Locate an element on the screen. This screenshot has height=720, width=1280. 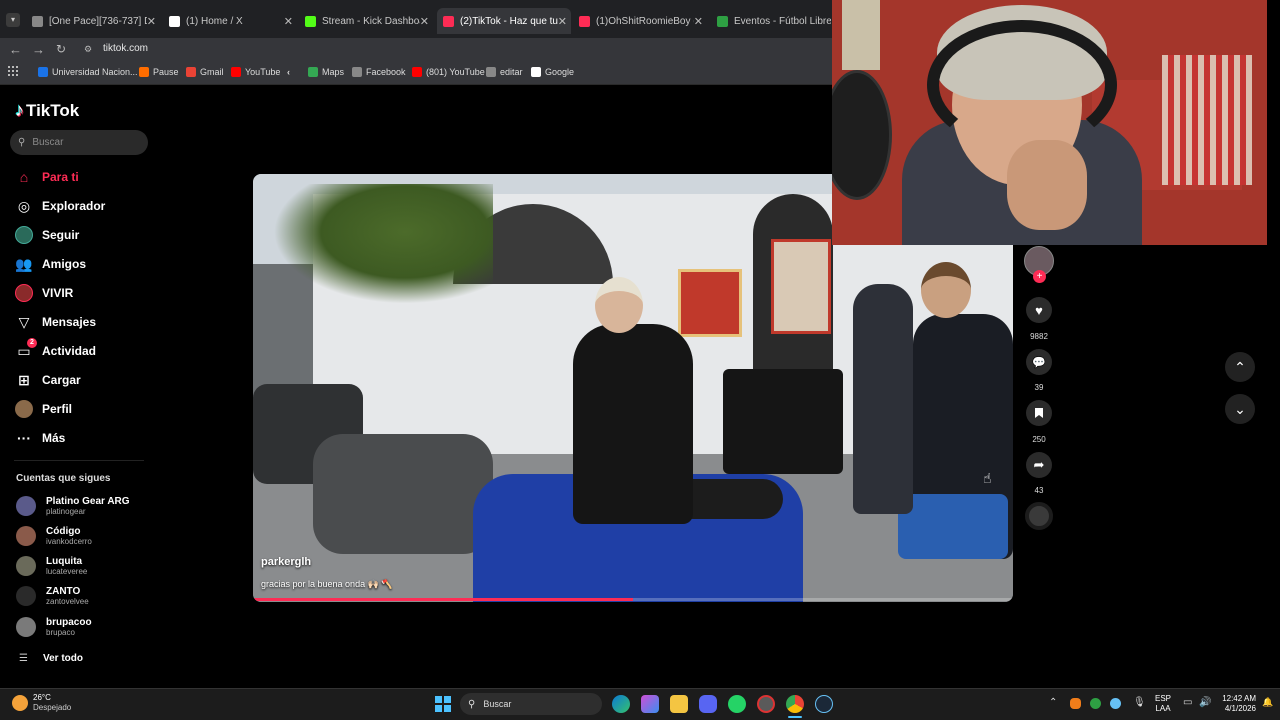
sidebar-item: ● Perfil is located at coordinates (43, 409).